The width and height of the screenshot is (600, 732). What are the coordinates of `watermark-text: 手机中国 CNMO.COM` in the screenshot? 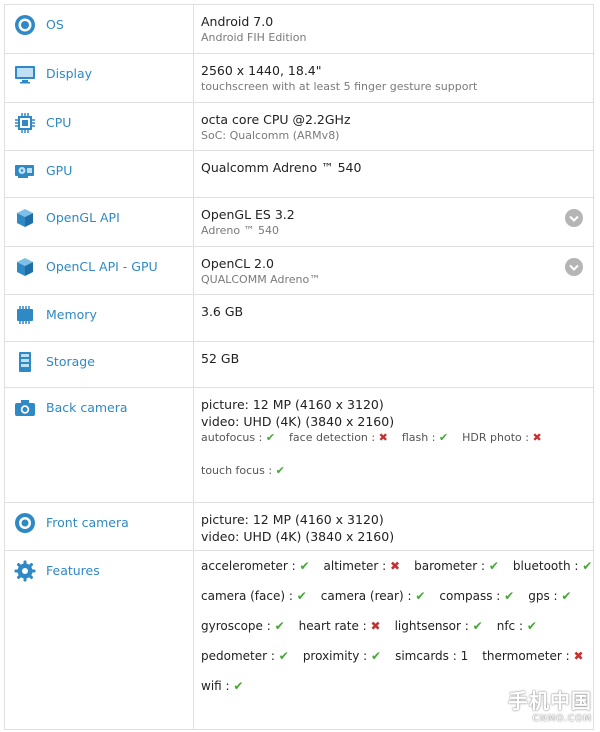 It's located at (550, 704).